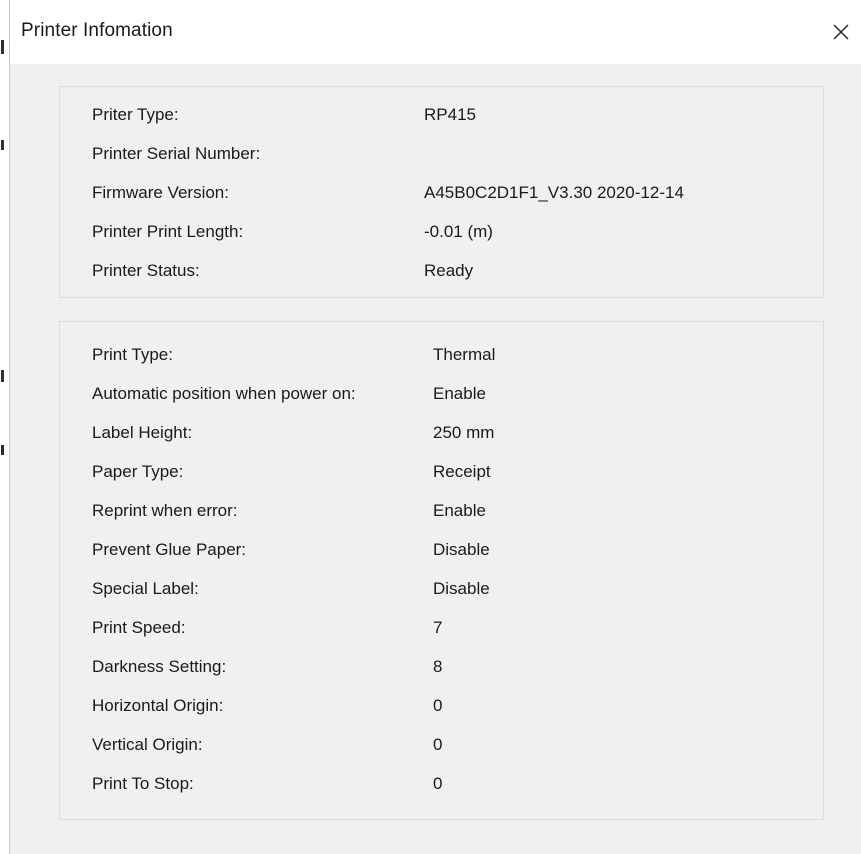  What do you see at coordinates (139, 627) in the screenshot?
I see `setting-label: Print Speed:` at bounding box center [139, 627].